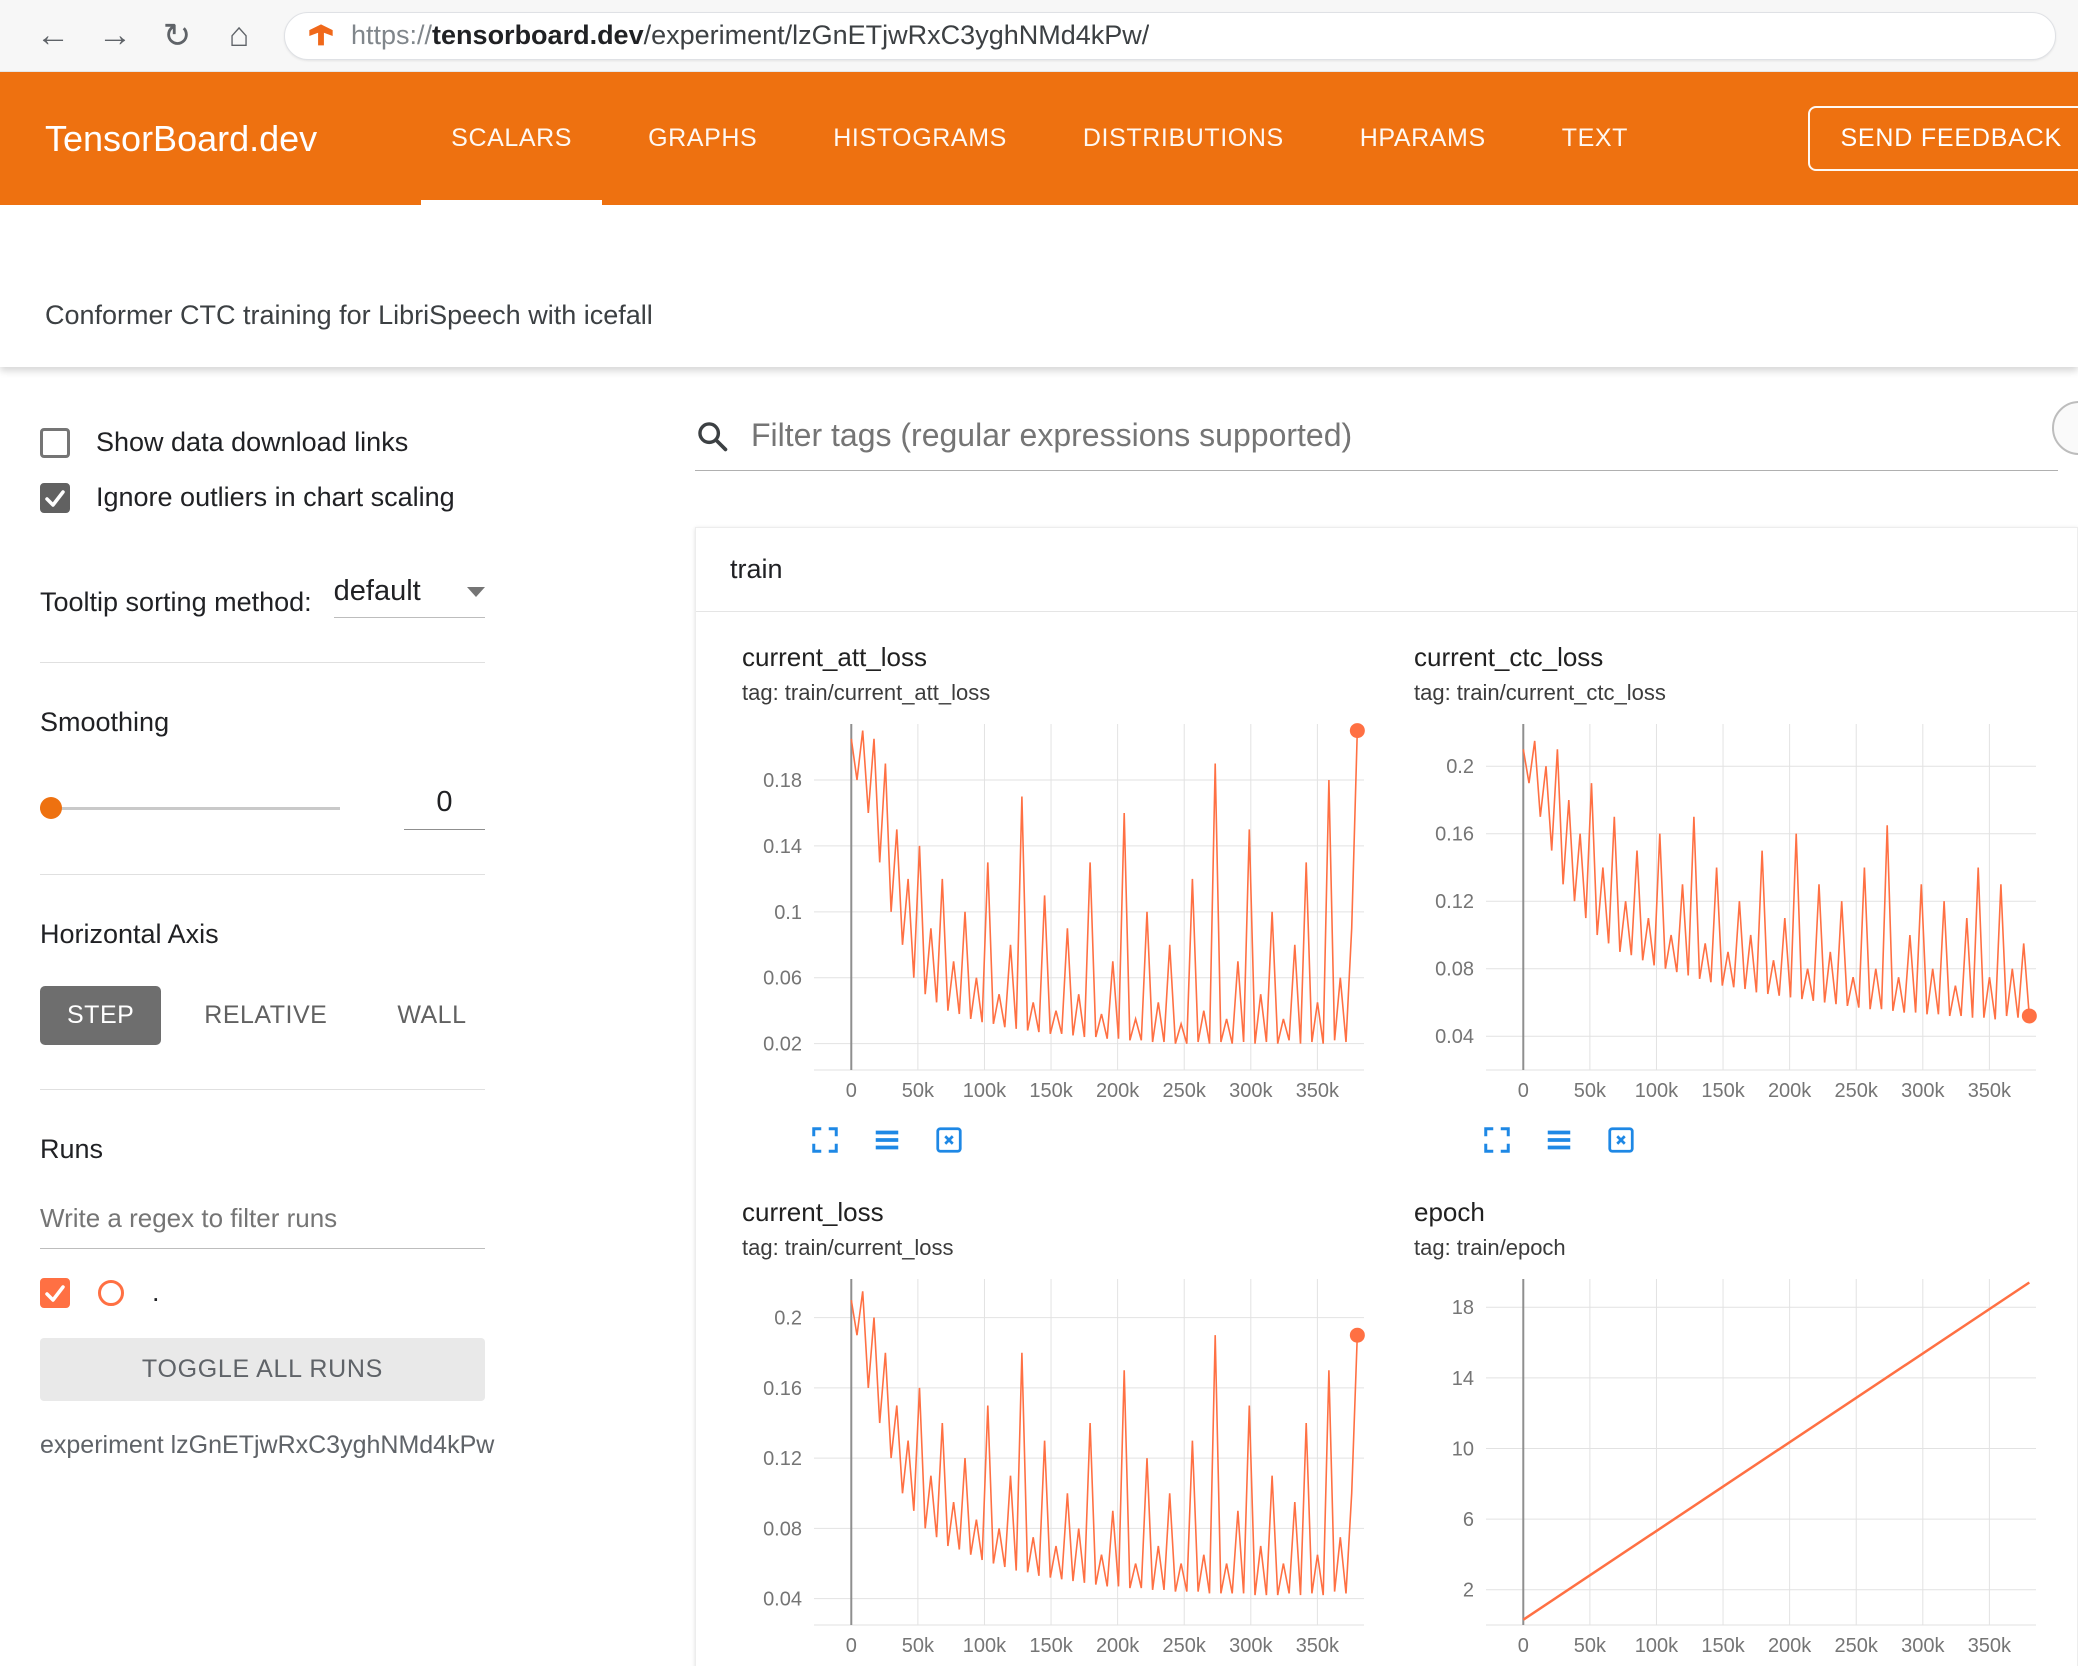  What do you see at coordinates (53, 35) in the screenshot?
I see `back-icon: ←` at bounding box center [53, 35].